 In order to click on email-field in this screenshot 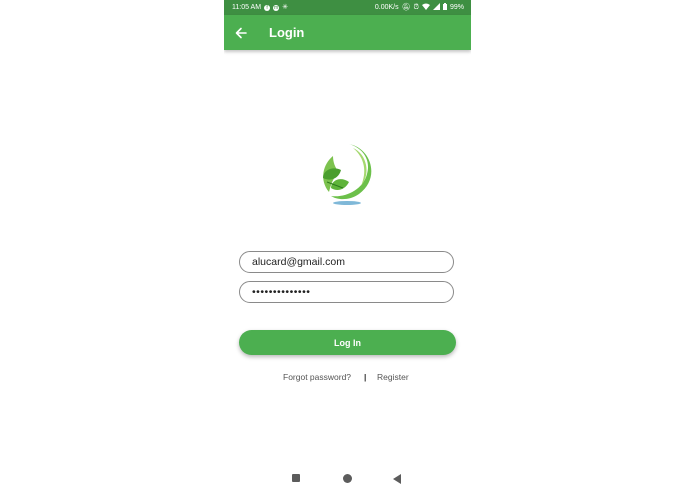, I will do `click(346, 262)`.